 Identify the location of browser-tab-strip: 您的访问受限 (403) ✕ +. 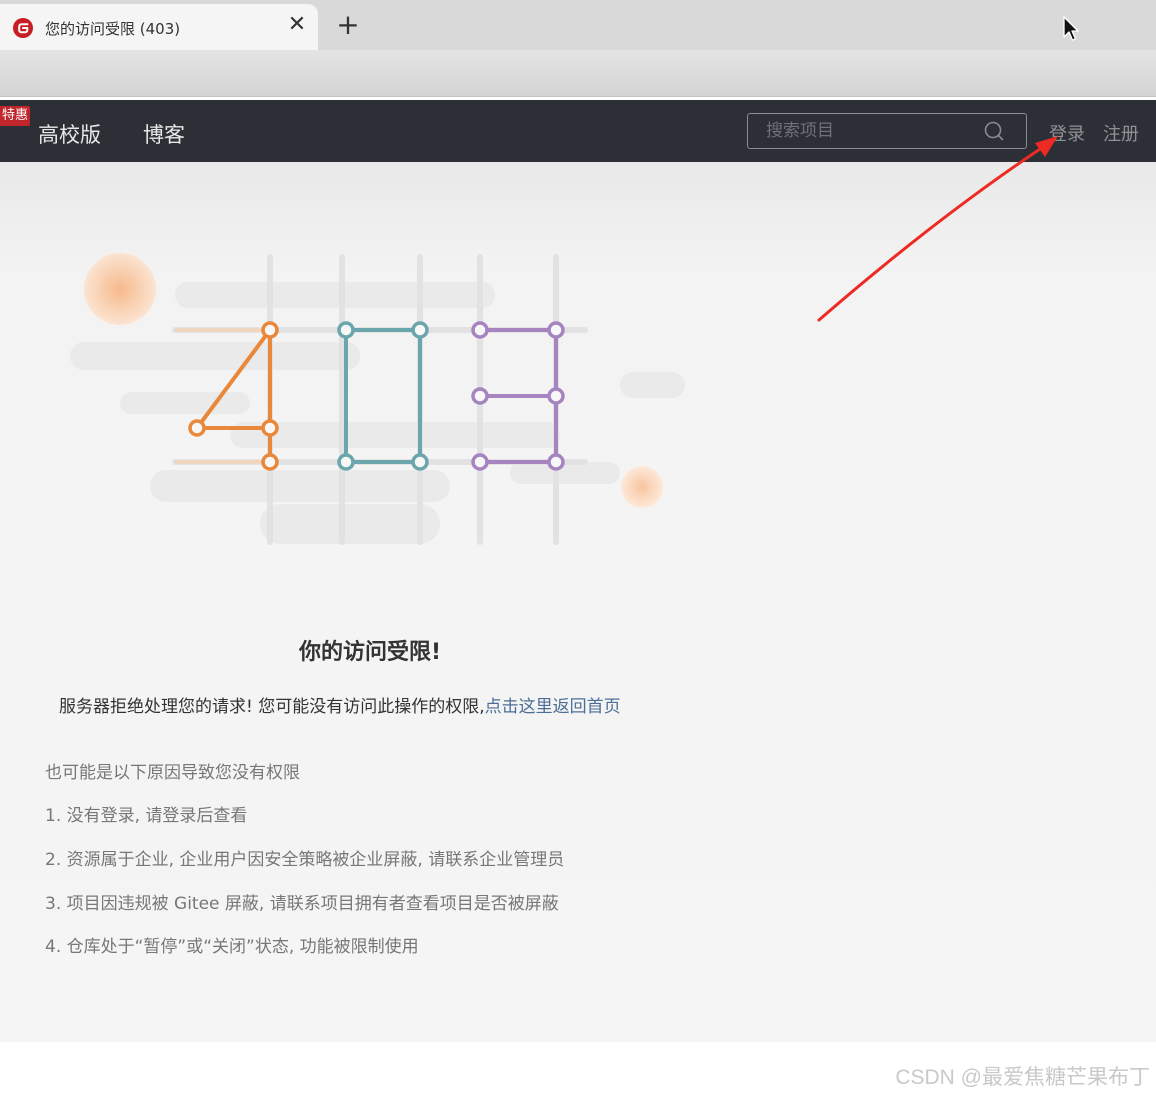
(578, 25).